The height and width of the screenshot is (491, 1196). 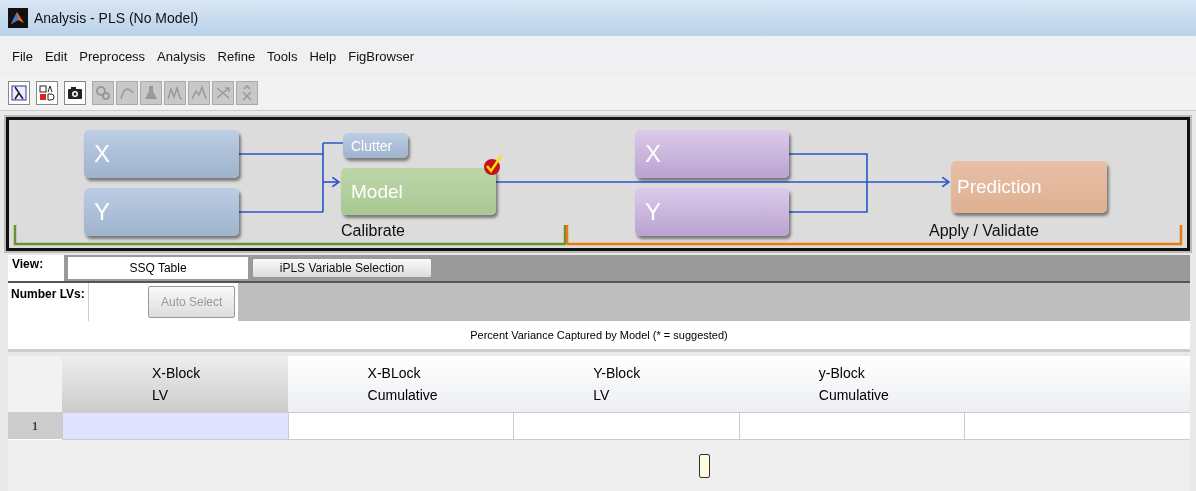 I want to click on menu-item: Refine, so click(x=236, y=56).